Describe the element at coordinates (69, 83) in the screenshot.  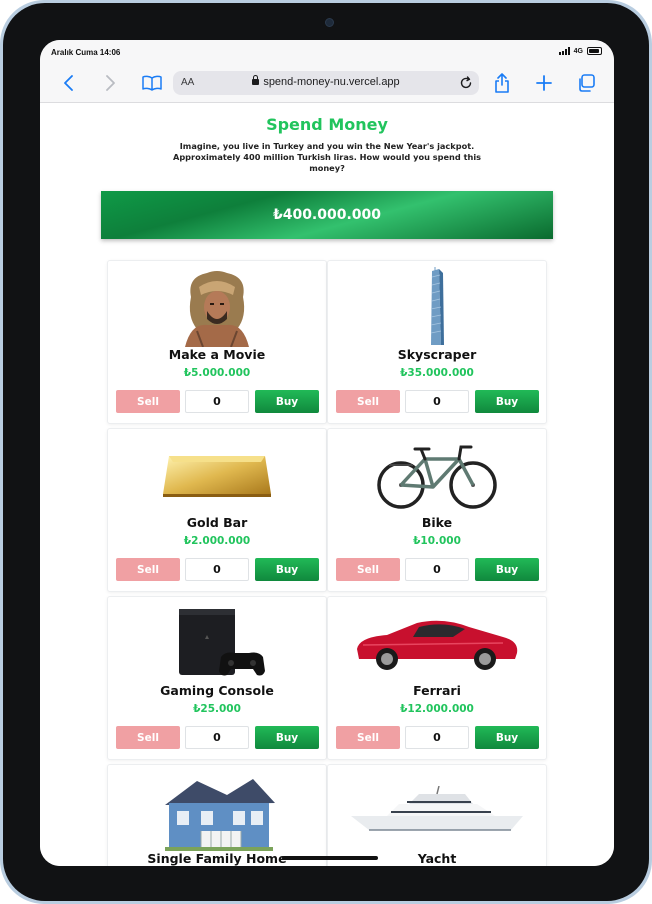
I see `back-icon` at that location.